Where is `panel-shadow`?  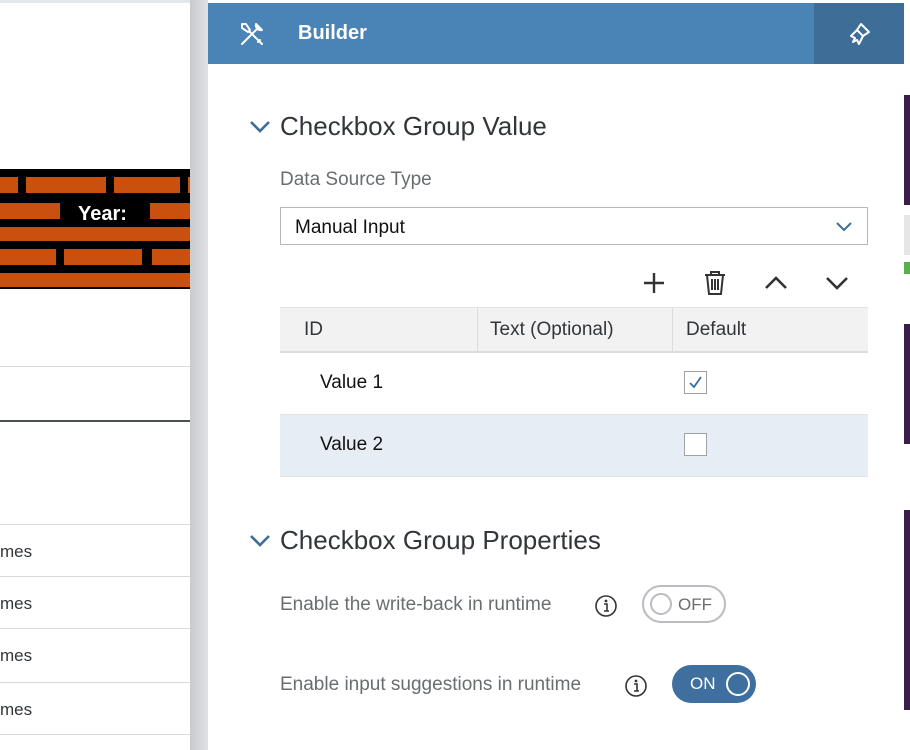
panel-shadow is located at coordinates (199, 375).